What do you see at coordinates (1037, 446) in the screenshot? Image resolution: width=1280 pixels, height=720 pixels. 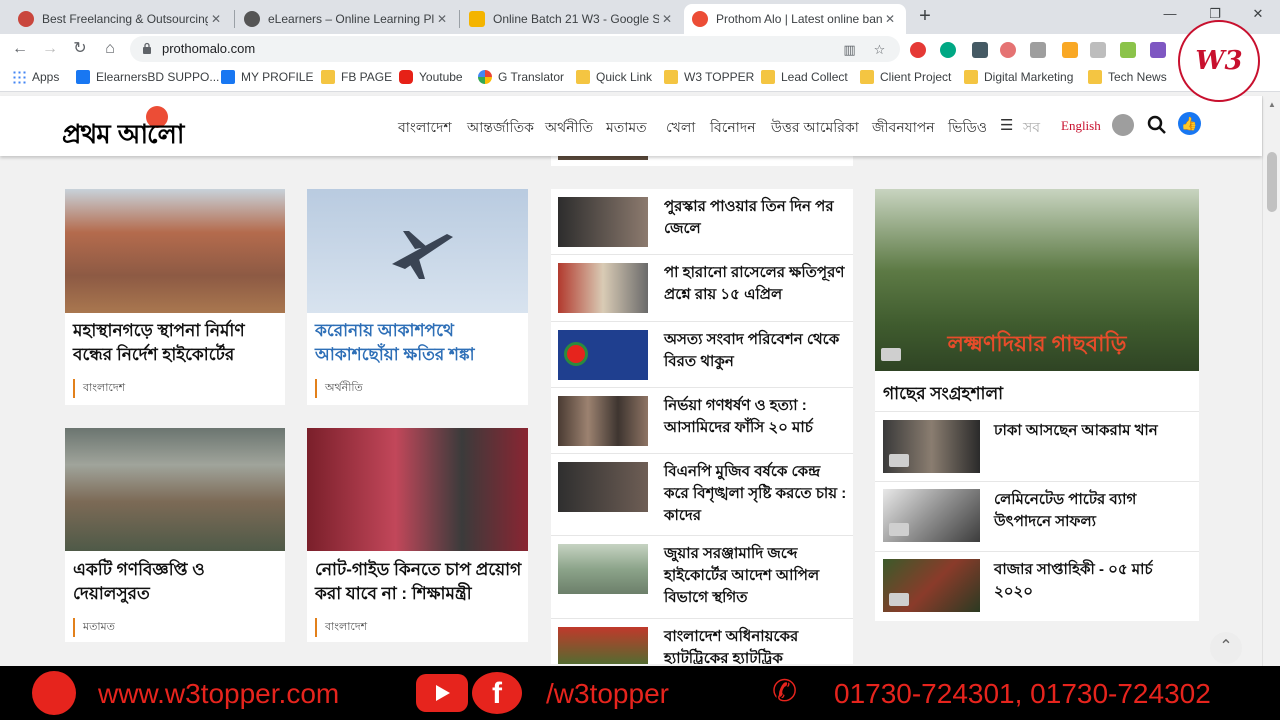 I see `video-list-item: ঢাকা আসছেন আকরাম খান` at bounding box center [1037, 446].